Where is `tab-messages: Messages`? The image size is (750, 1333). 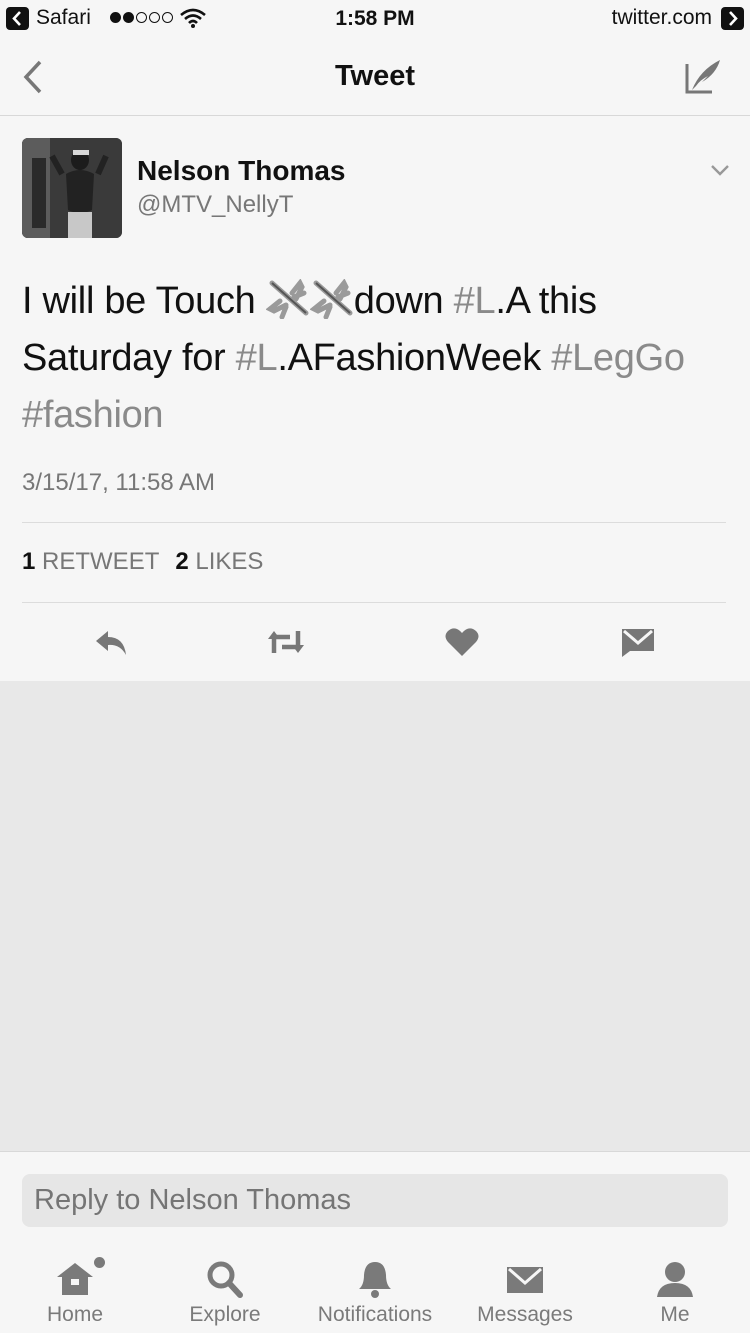 tab-messages: Messages is located at coordinates (525, 1286).